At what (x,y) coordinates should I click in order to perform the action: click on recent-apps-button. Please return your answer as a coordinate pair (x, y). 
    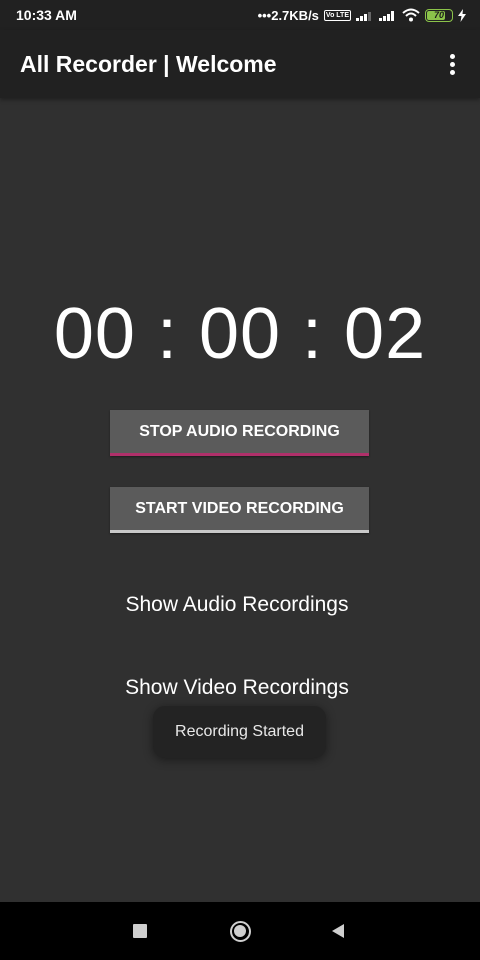
    Looking at the image, I should click on (140, 931).